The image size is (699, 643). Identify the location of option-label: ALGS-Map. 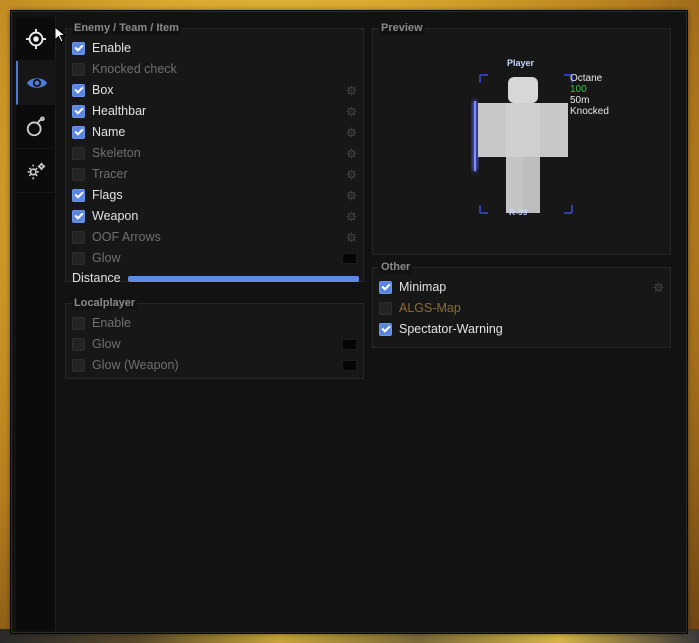
(430, 308).